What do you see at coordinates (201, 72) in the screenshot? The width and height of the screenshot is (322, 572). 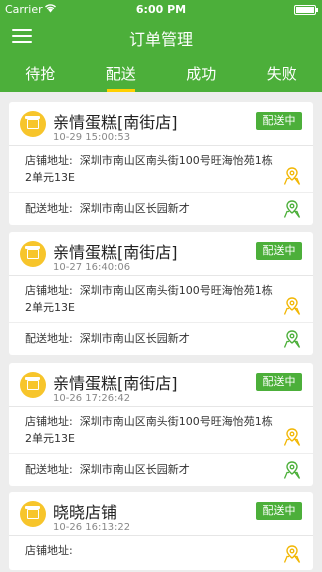 I see `tab-success: 成功` at bounding box center [201, 72].